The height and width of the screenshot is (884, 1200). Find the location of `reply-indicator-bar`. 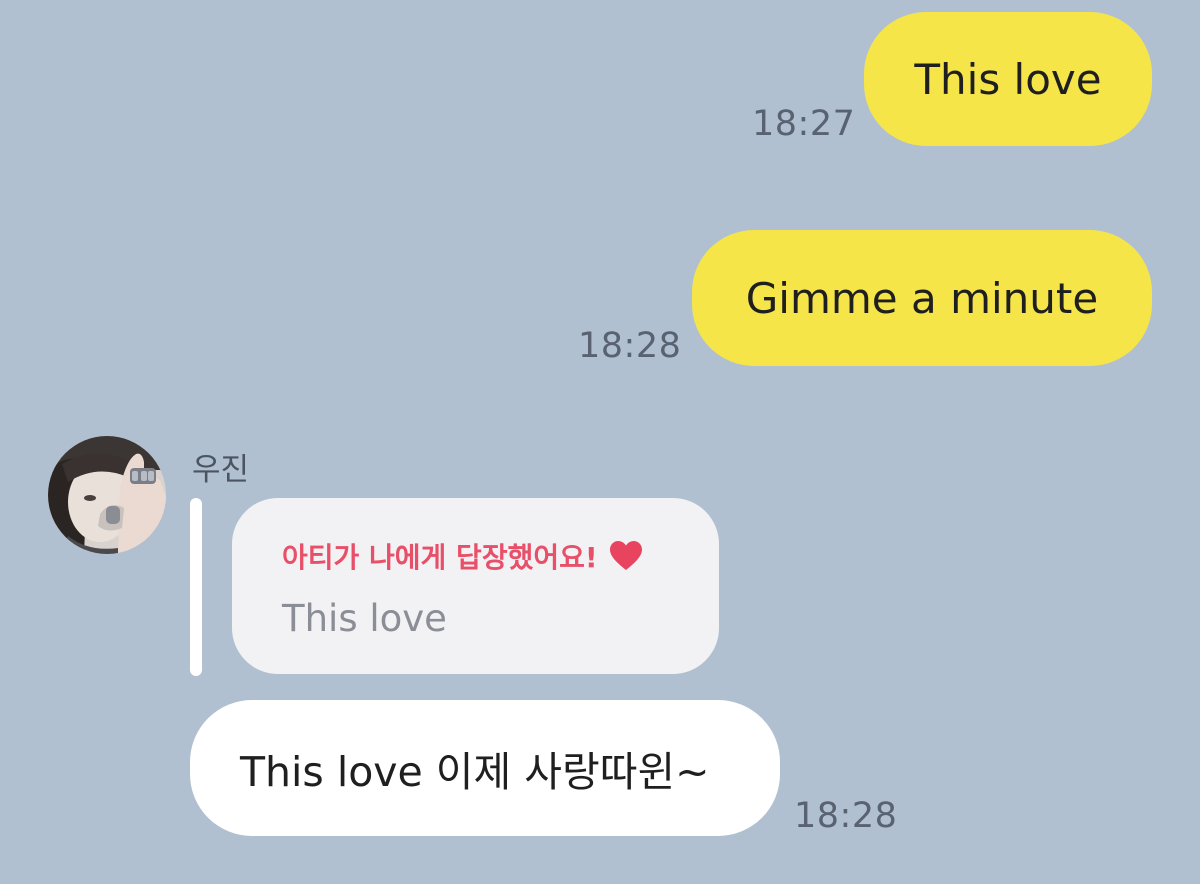

reply-indicator-bar is located at coordinates (196, 587).